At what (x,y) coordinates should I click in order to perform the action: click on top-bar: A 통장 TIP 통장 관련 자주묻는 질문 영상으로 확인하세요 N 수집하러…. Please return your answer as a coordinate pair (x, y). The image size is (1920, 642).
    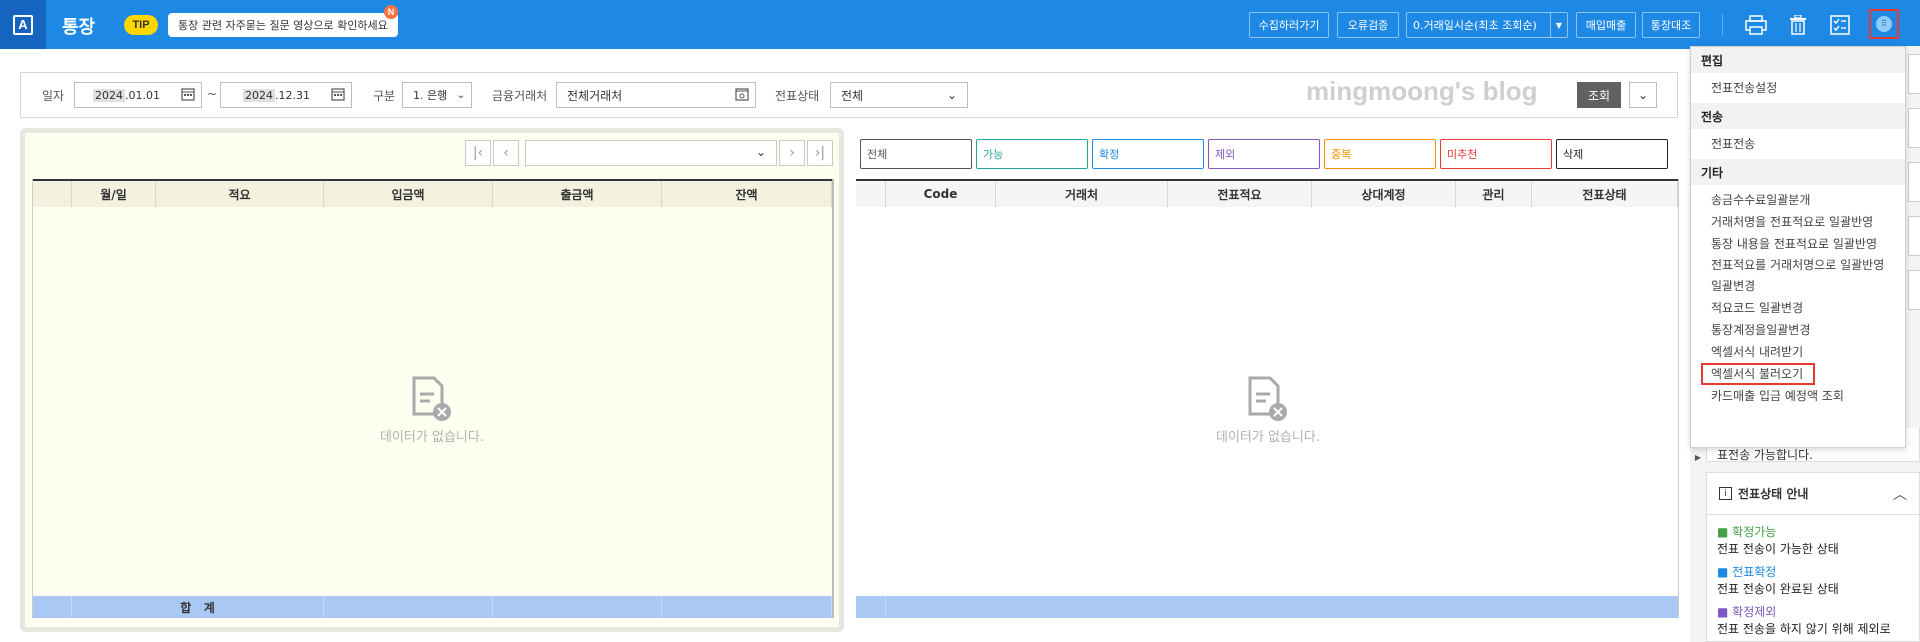
    Looking at the image, I should click on (960, 24).